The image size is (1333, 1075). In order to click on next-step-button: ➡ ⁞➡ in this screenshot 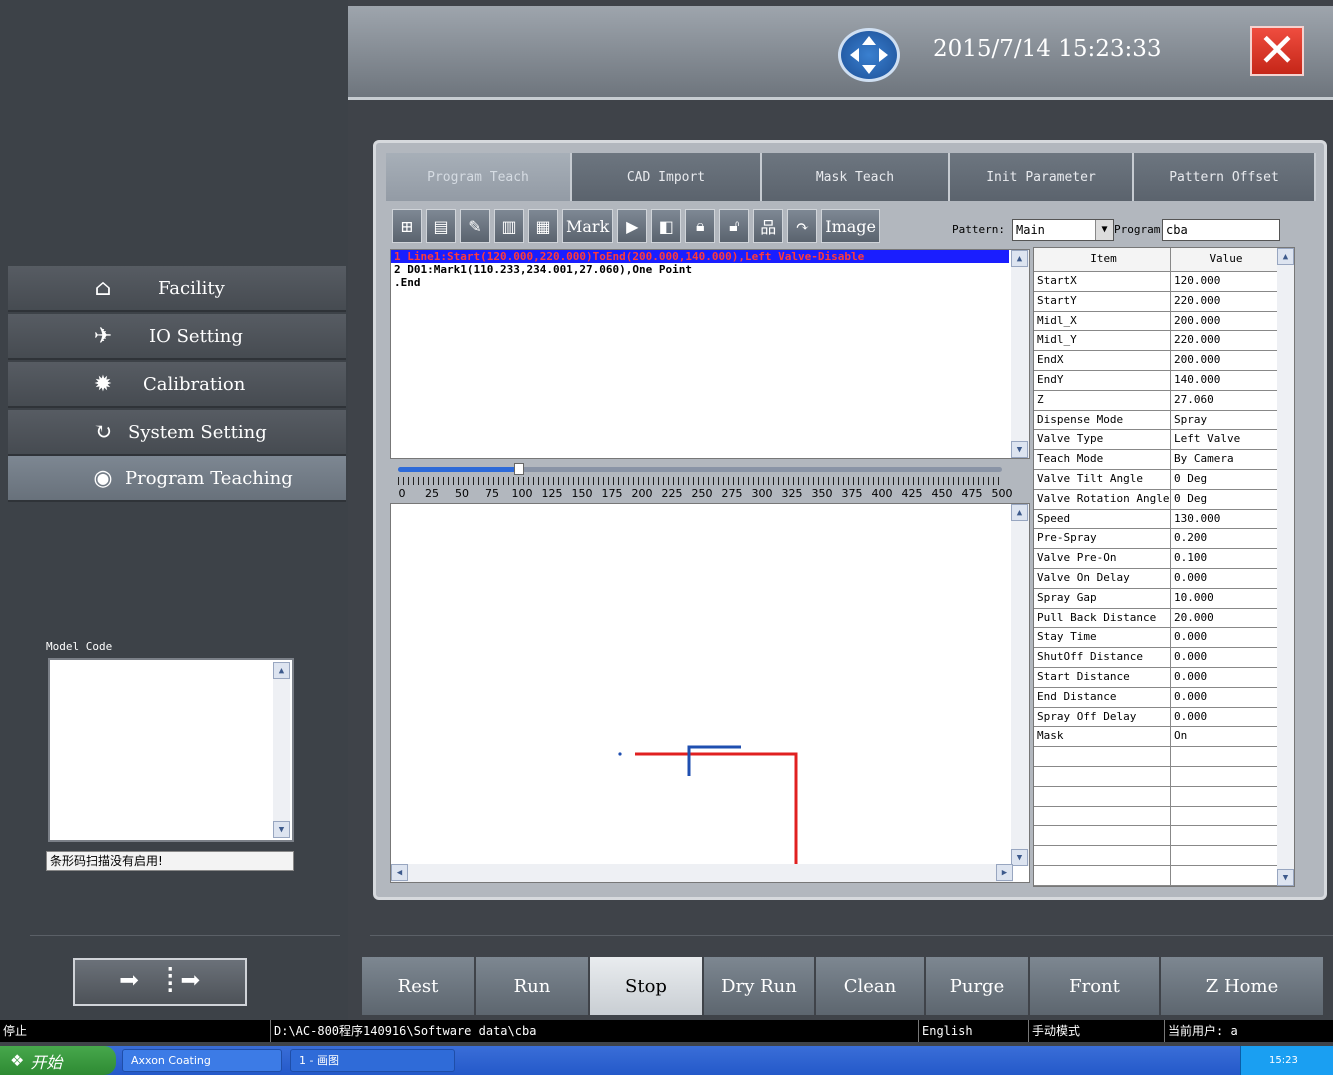, I will do `click(160, 982)`.